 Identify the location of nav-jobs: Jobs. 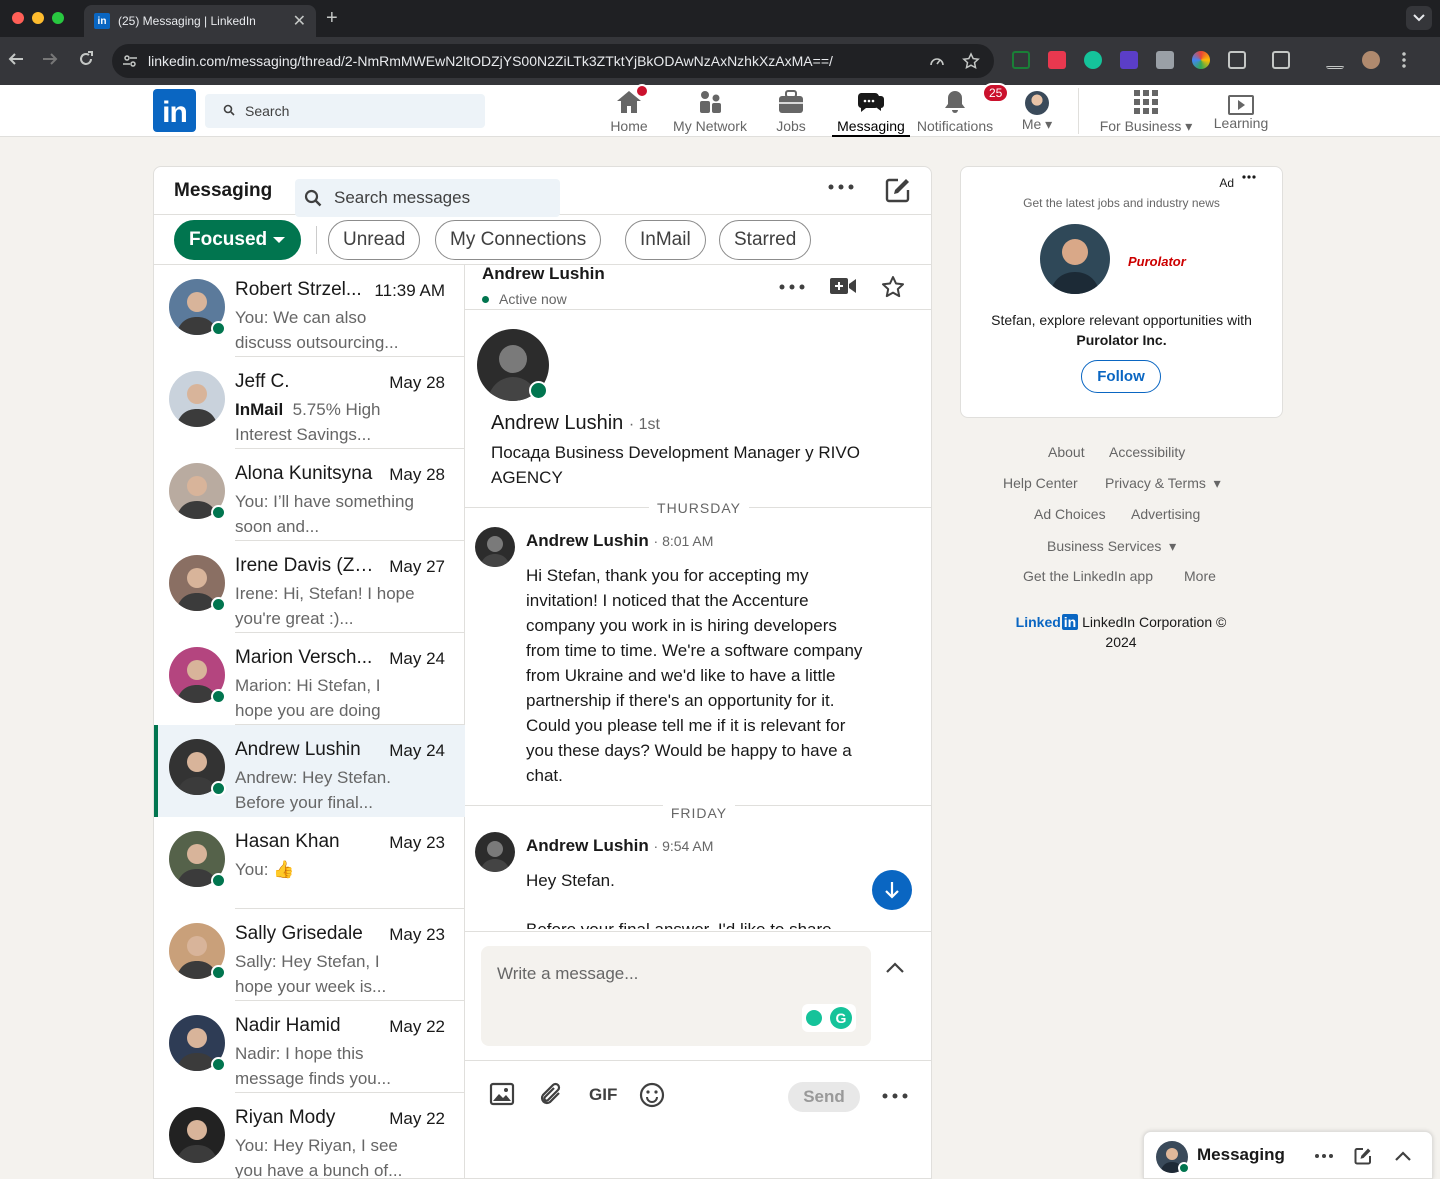
(791, 112).